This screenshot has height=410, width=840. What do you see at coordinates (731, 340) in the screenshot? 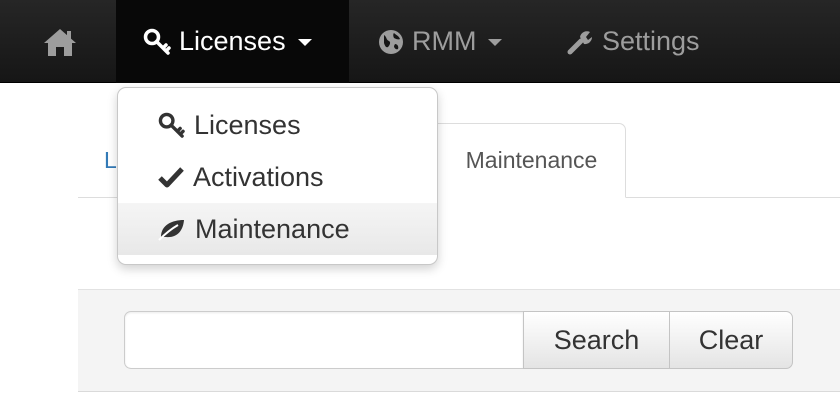
I see `clear-button: Clear` at bounding box center [731, 340].